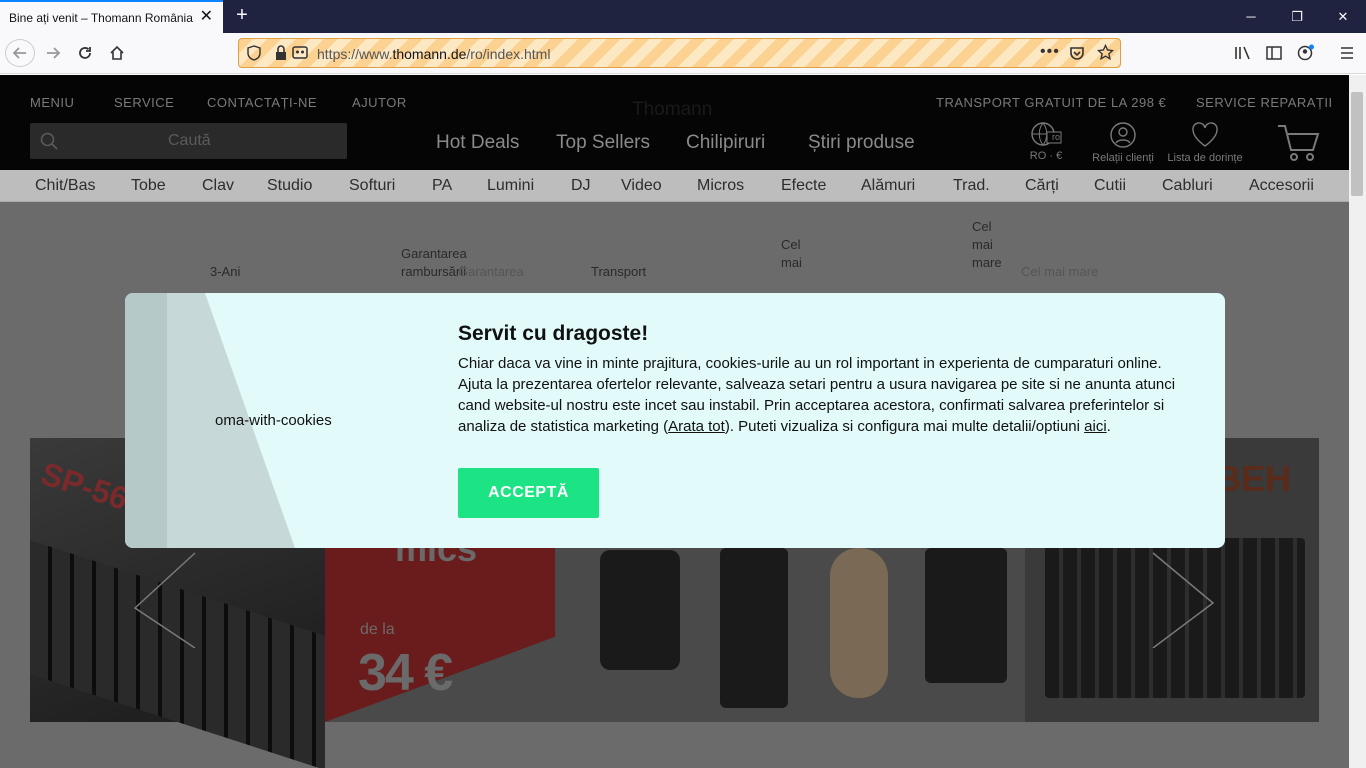  Describe the element at coordinates (725, 143) in the screenshot. I see `bargains-link: Chilipiruri` at that location.